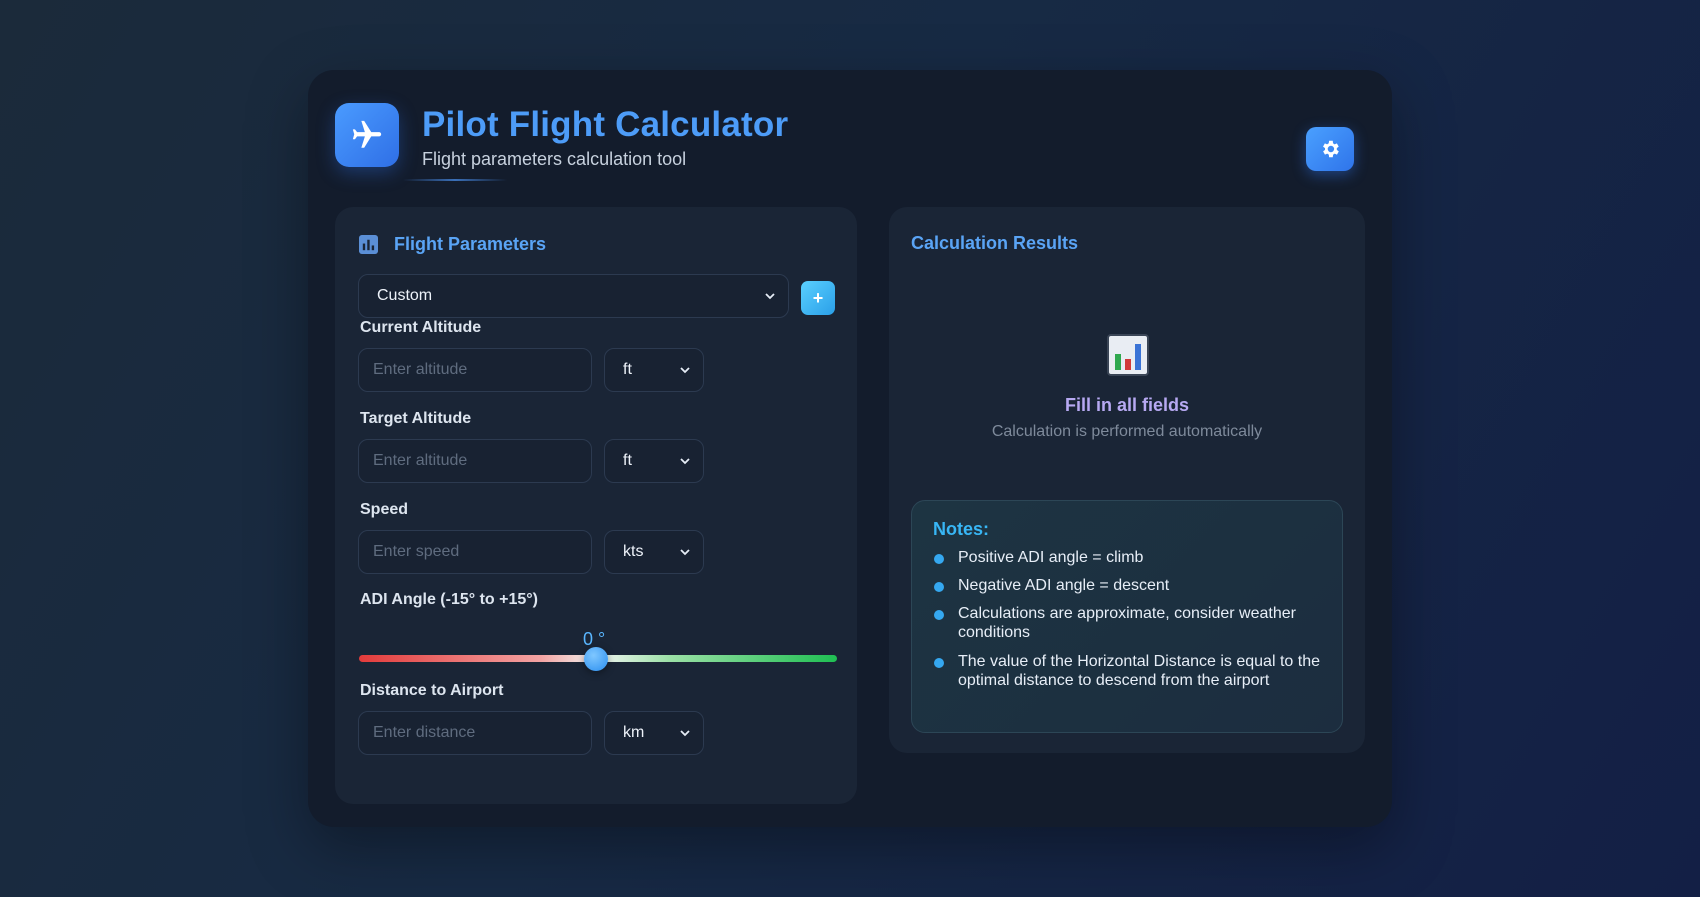  I want to click on preset-select-value: Custom, so click(405, 295).